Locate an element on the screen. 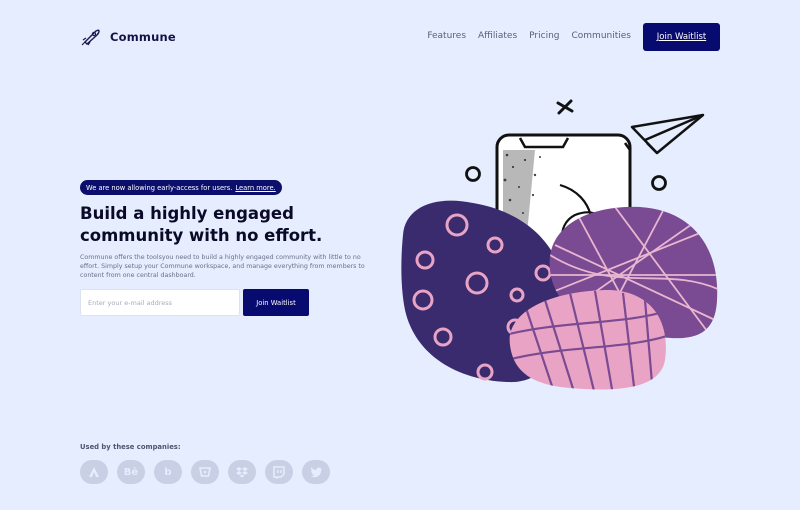 This screenshot has height=510, width=800. bing-icon: b is located at coordinates (168, 472).